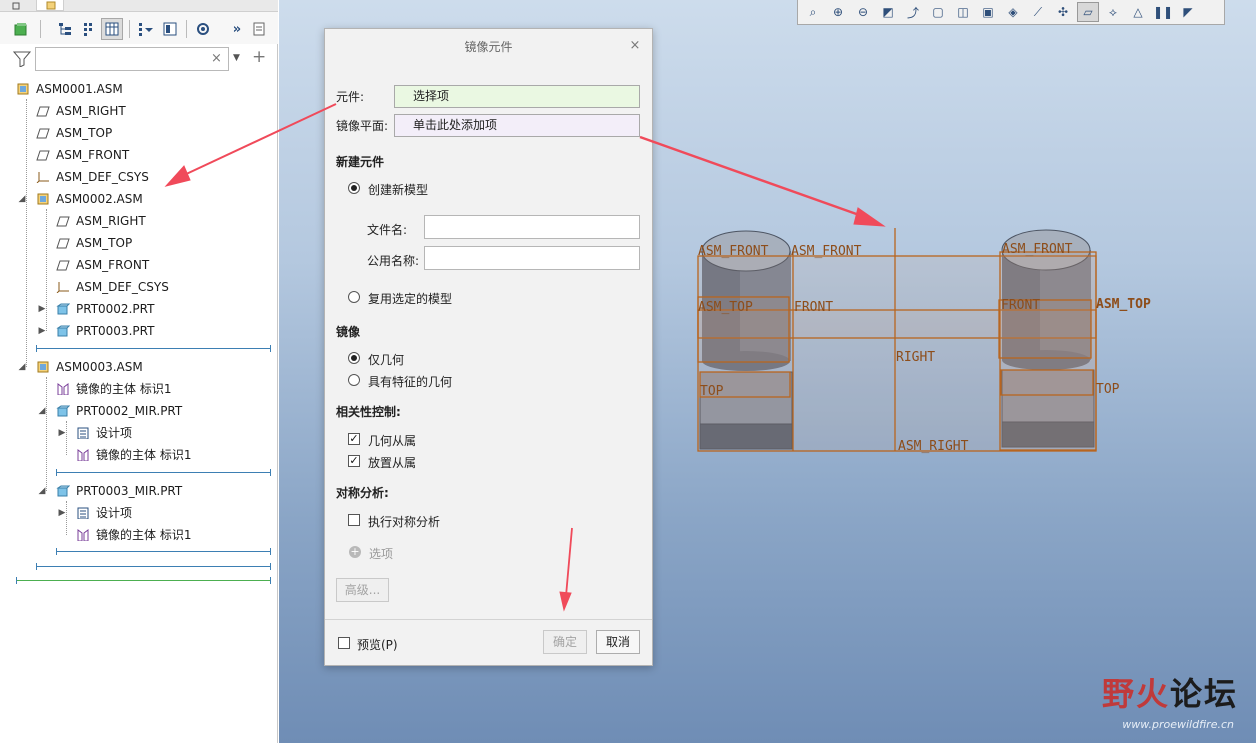 The height and width of the screenshot is (743, 1256). I want to click on geometry-dependent-checkbox: ✓, so click(354, 439).